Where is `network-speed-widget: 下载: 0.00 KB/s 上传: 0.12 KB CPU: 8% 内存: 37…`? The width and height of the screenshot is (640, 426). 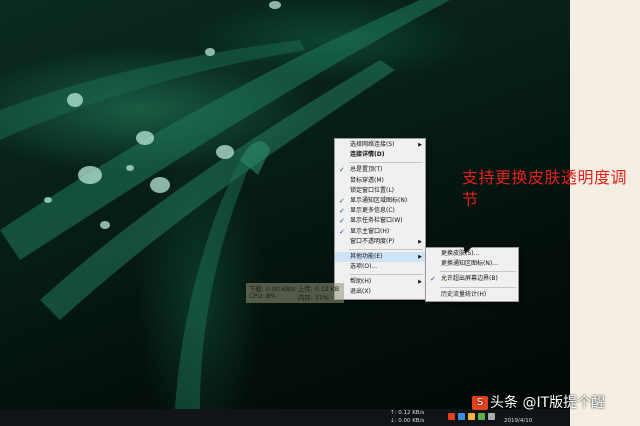
network-speed-widget: 下载: 0.00 KB/s 上传: 0.12 KB CPU: 8% 内存: 37… is located at coordinates (295, 293).